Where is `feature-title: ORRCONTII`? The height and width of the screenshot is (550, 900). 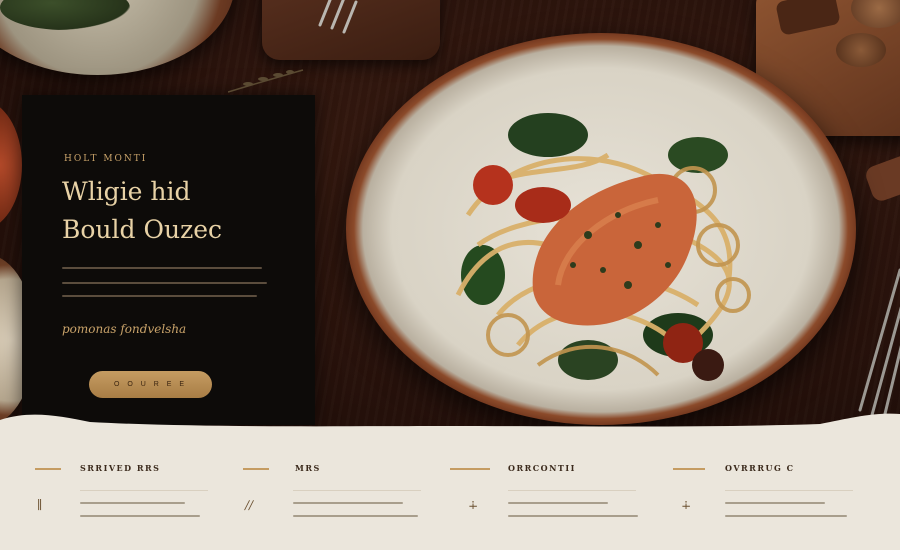 feature-title: ORRCONTII is located at coordinates (542, 468).